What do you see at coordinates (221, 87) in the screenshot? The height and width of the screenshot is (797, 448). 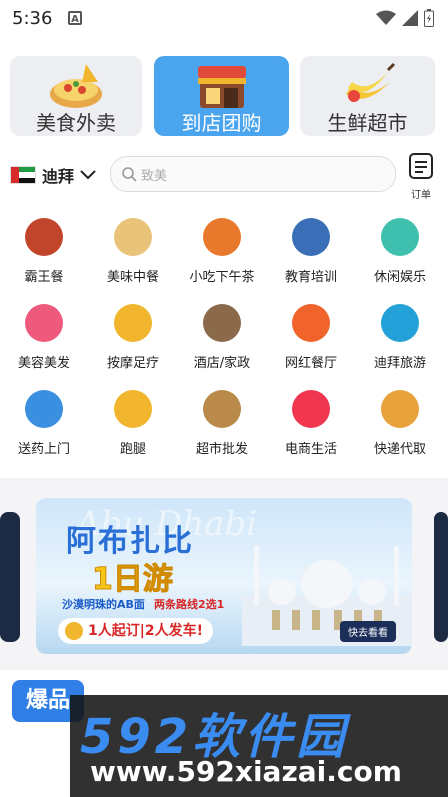 I see `storefront-icon` at bounding box center [221, 87].